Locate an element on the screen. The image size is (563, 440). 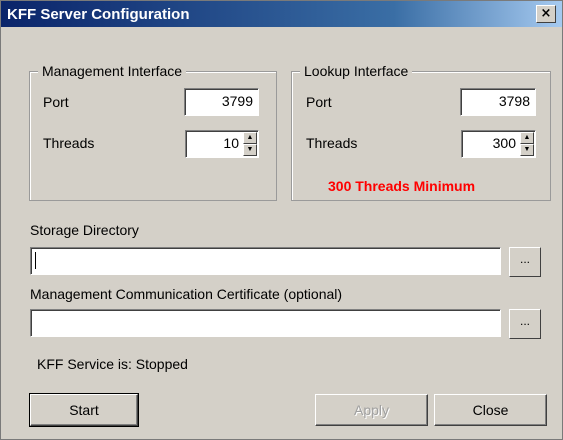
certificate-input is located at coordinates (265, 323).